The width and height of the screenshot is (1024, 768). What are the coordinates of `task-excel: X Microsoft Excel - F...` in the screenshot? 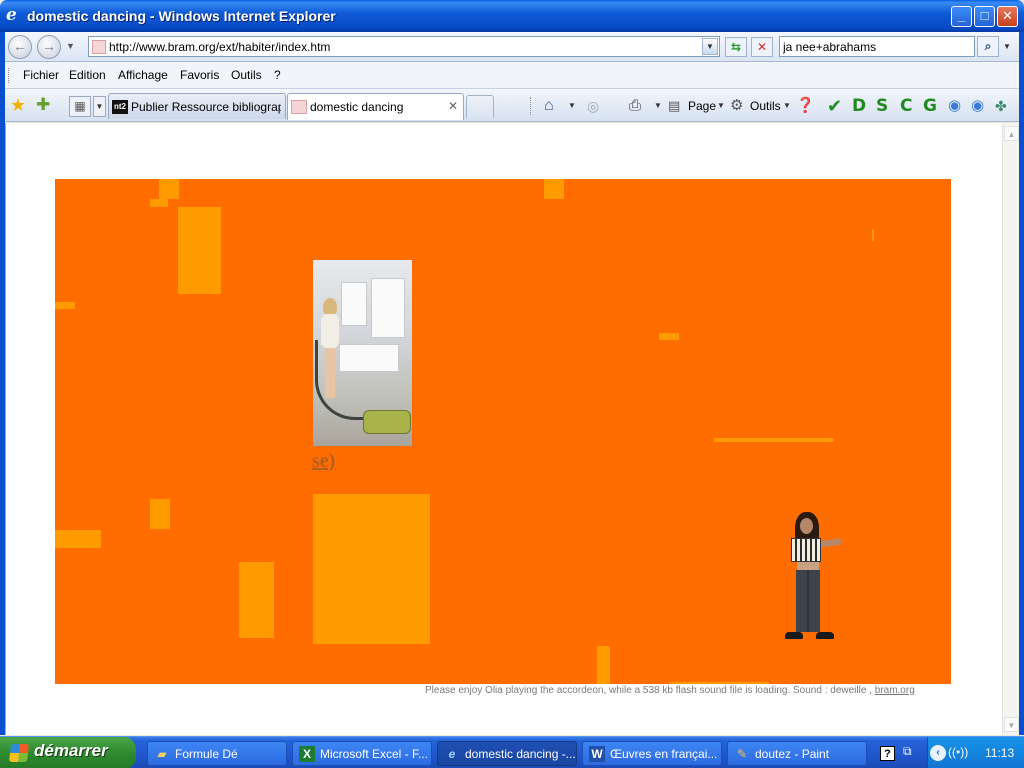 It's located at (362, 753).